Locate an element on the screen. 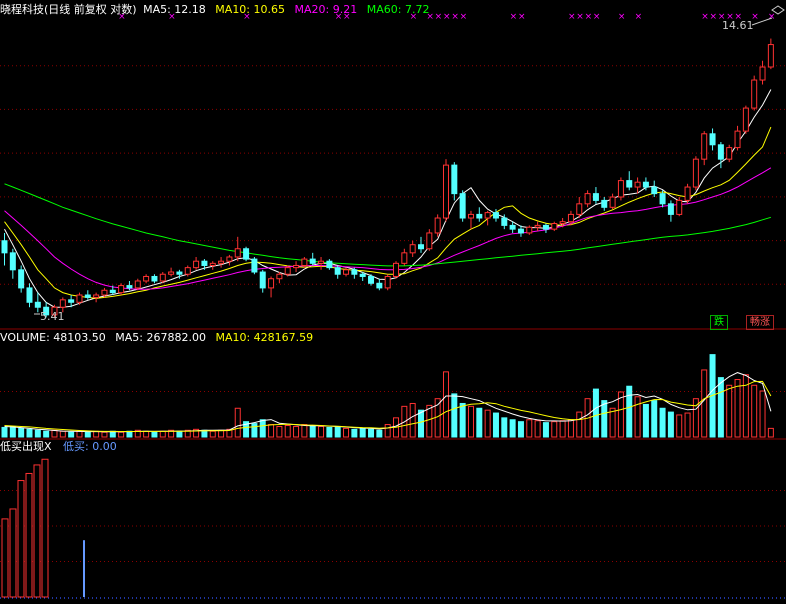 This screenshot has height=604, width=786. indicator-bars is located at coordinates (43, 528).